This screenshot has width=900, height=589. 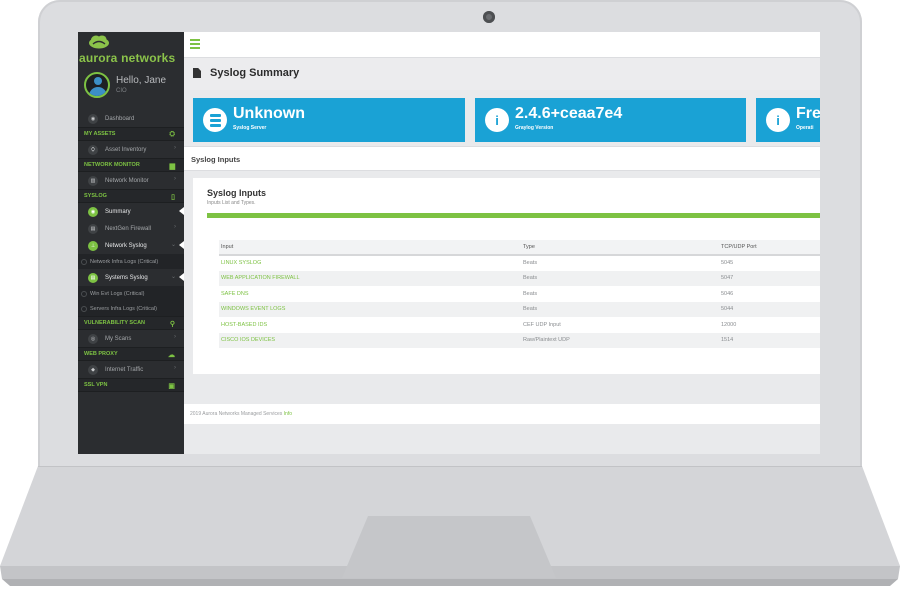 I want to click on table-row: CISCO IOS DEVICES Raw/Plaintext UDP 1514, so click(x=519, y=340).